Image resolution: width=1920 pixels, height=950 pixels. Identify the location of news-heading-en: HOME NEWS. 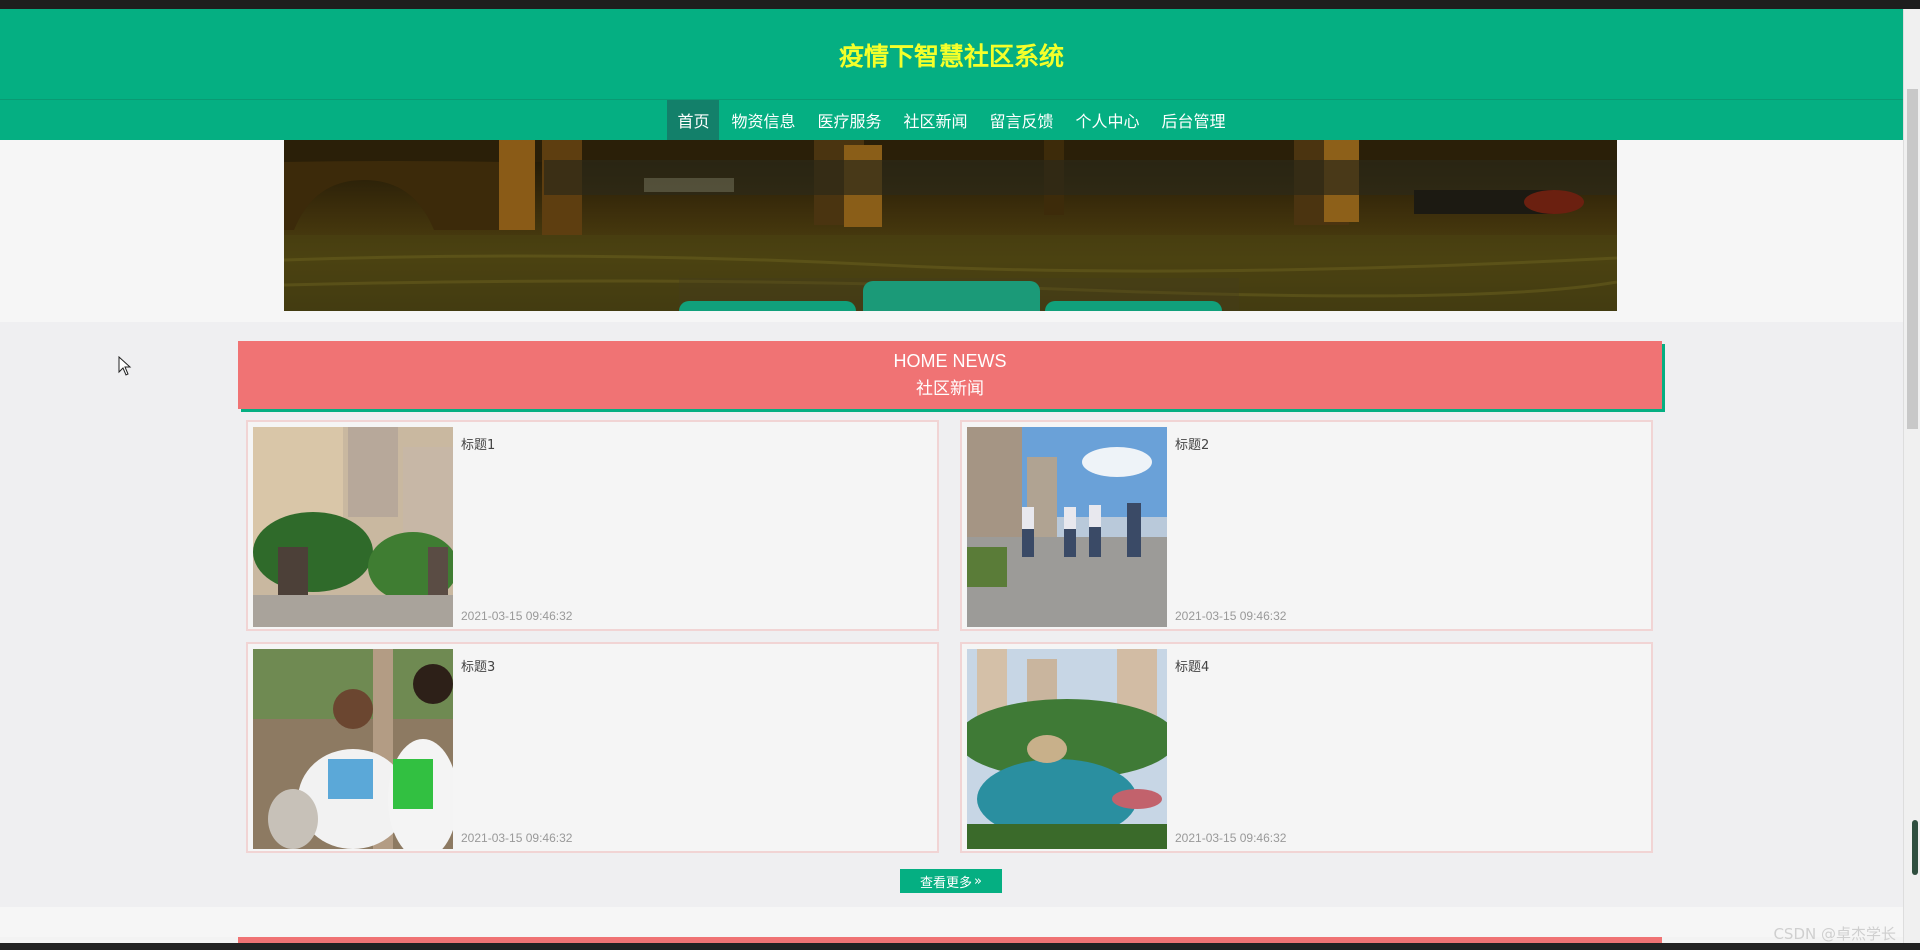
(950, 361).